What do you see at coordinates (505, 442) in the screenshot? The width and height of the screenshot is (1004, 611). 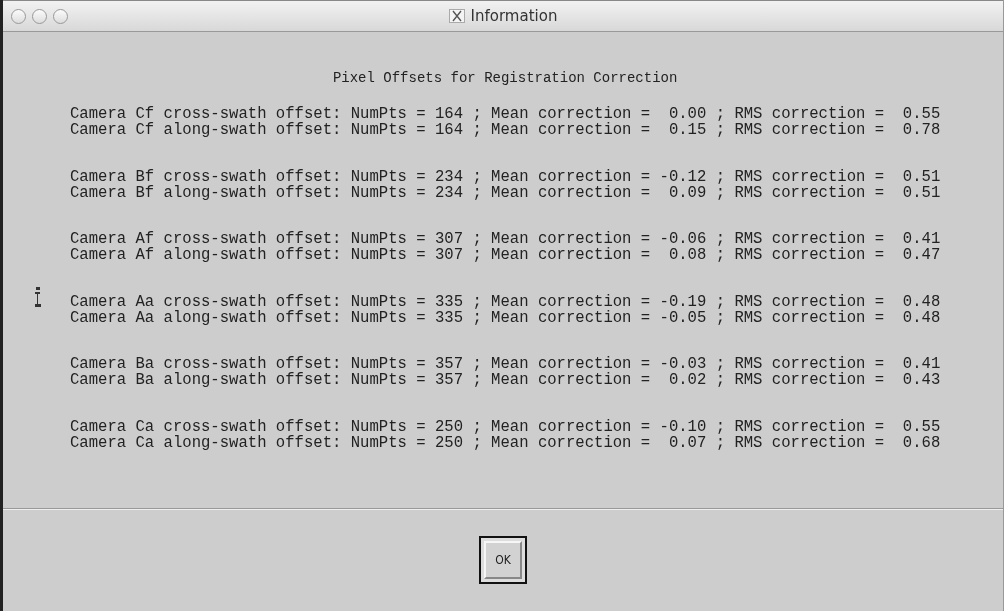 I see `offset-line: Camera Ca along-swath offset: NumPts = 250 ; Mean correction = 0.07 ; RMS correction = 0.68` at bounding box center [505, 442].